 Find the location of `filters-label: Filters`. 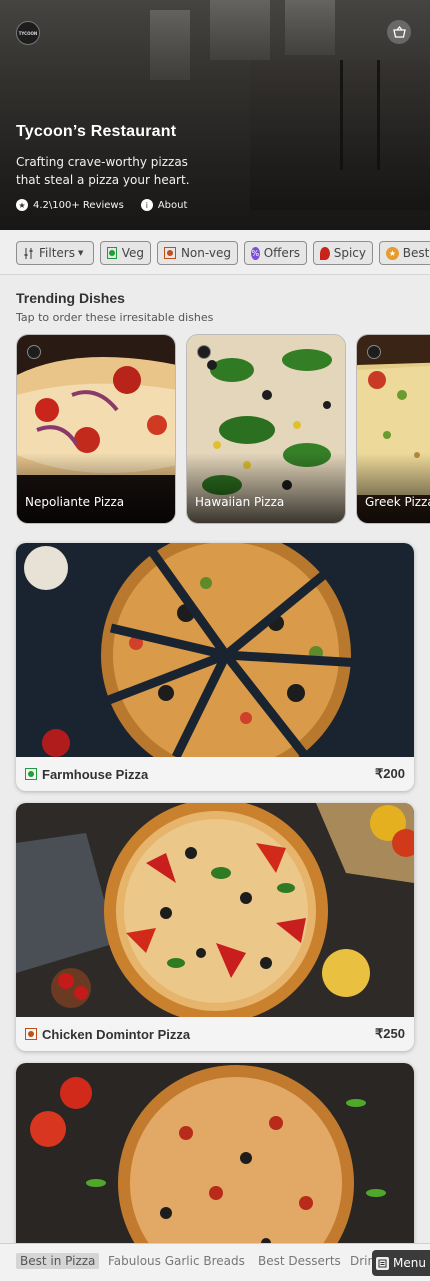

filters-label: Filters is located at coordinates (57, 253).